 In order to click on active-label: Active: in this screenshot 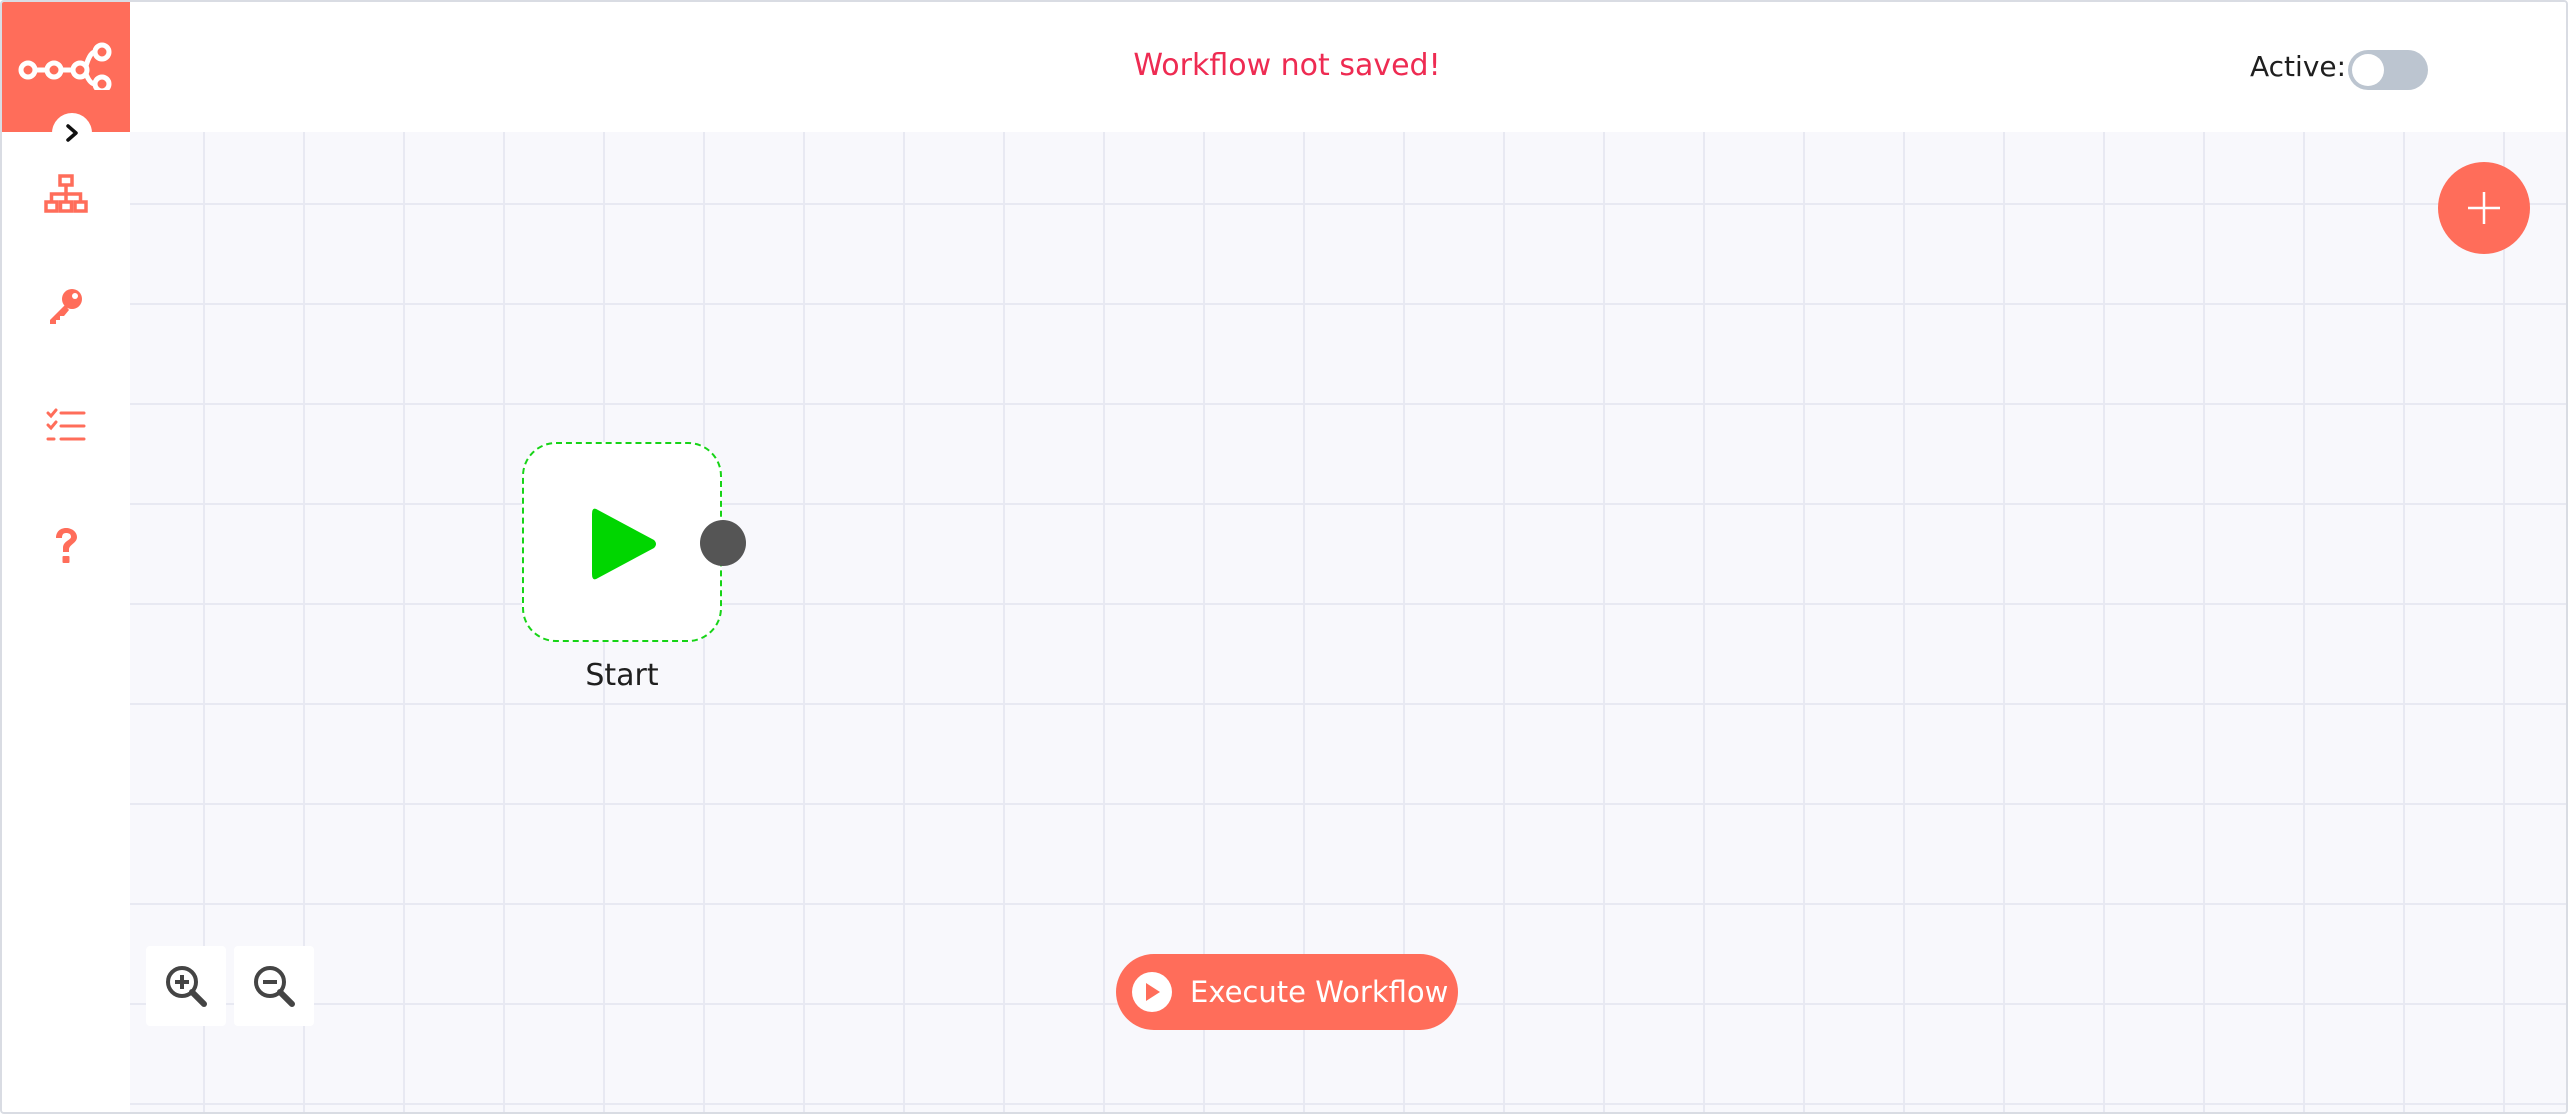, I will do `click(2298, 66)`.